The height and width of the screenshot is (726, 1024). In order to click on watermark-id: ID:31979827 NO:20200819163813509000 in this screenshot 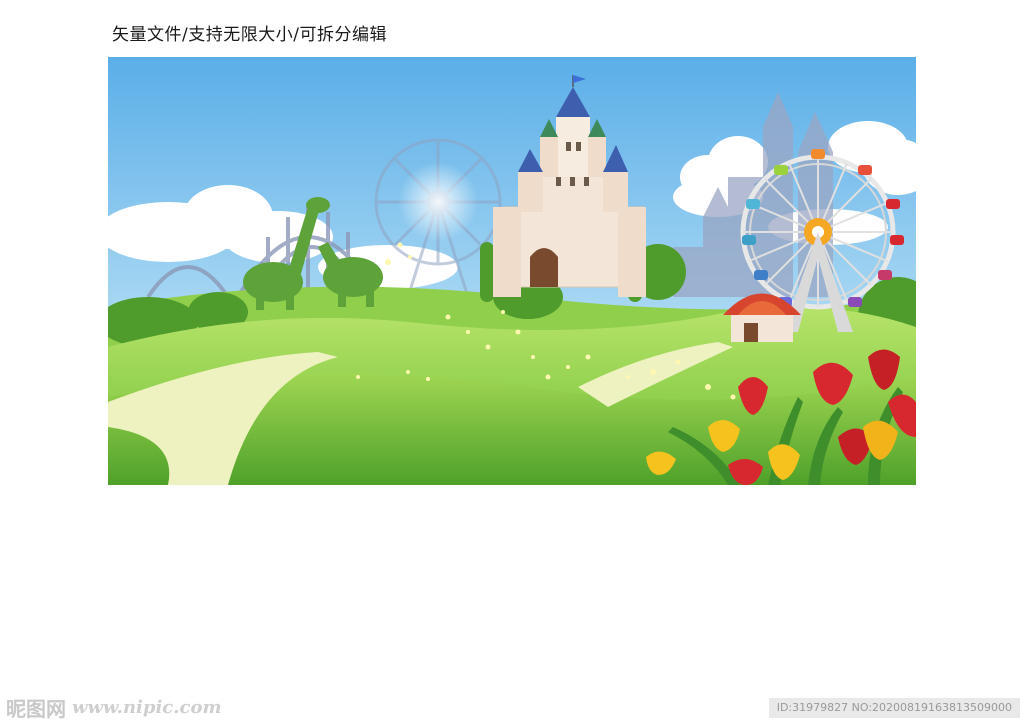, I will do `click(894, 708)`.